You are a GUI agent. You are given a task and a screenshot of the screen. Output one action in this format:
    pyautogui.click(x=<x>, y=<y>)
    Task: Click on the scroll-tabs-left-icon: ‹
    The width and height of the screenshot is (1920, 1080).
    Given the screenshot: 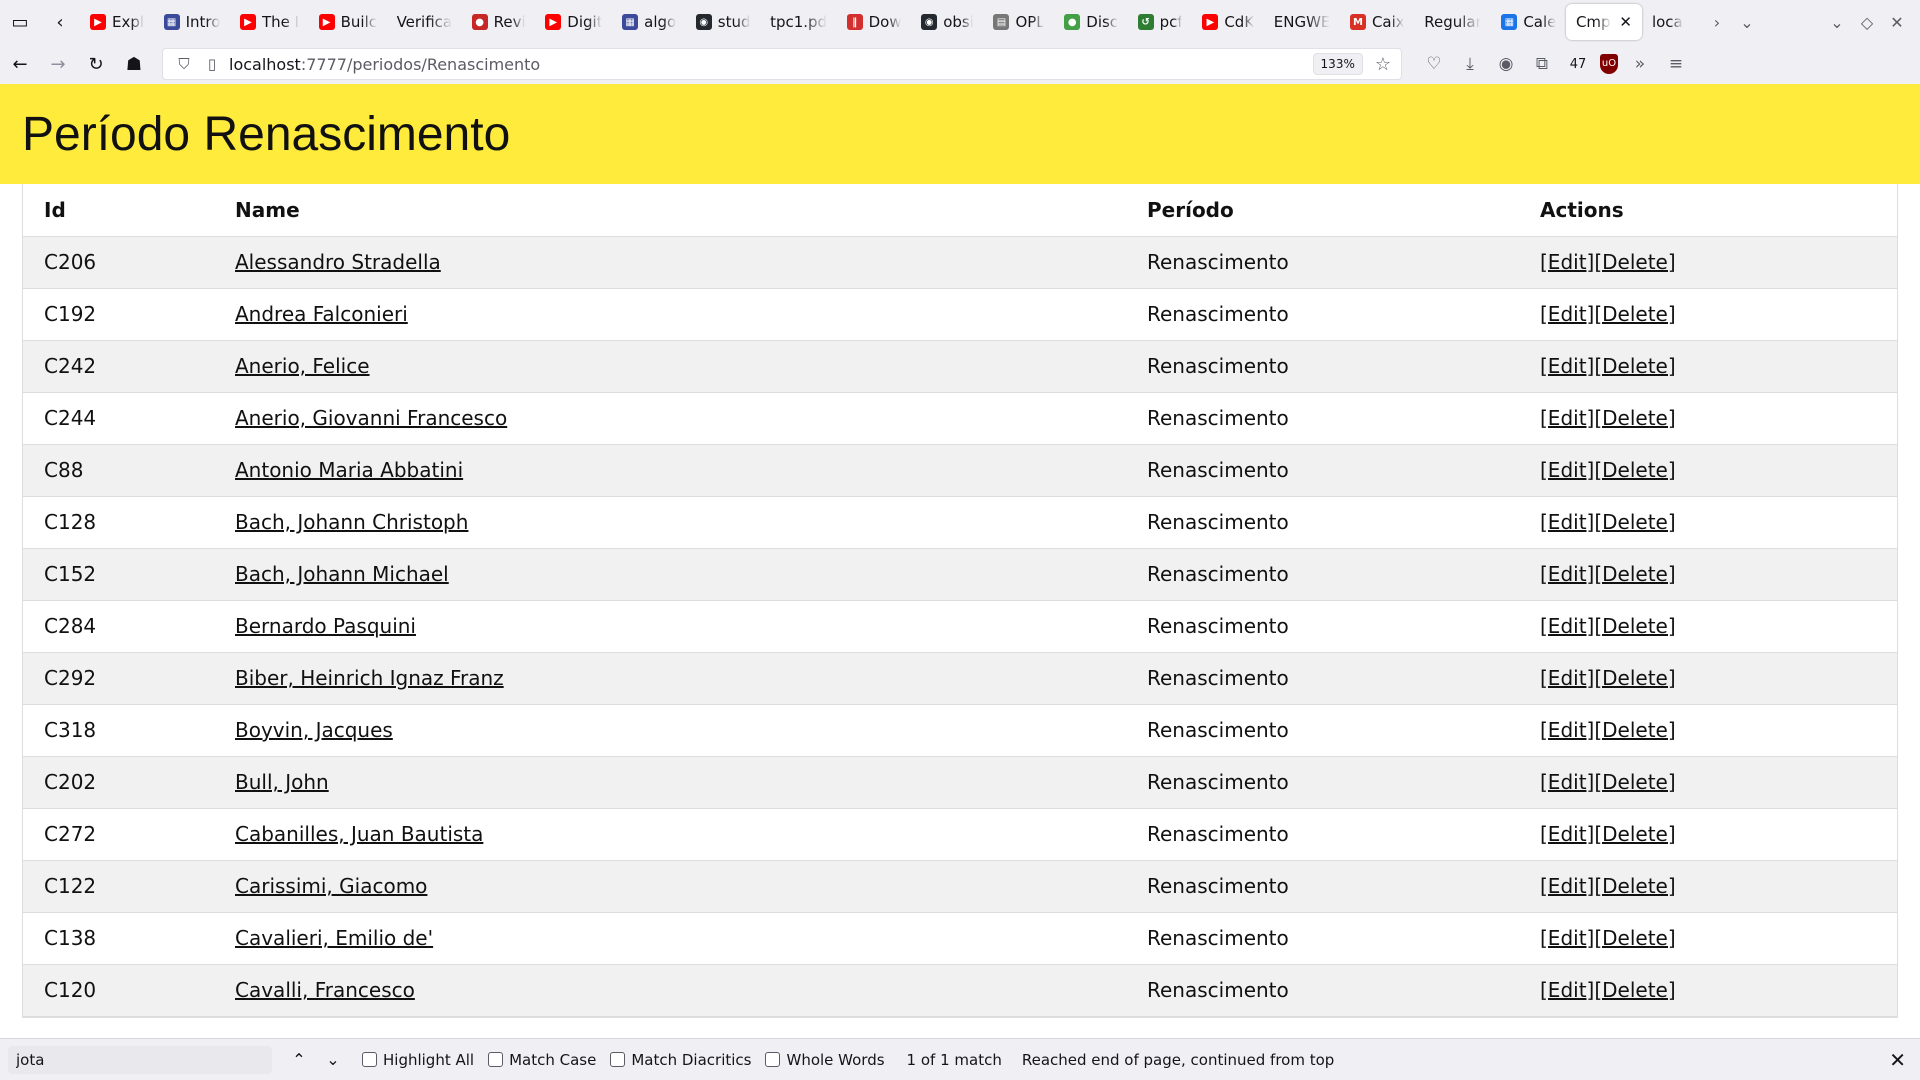 What is the action you would take?
    pyautogui.click(x=60, y=22)
    